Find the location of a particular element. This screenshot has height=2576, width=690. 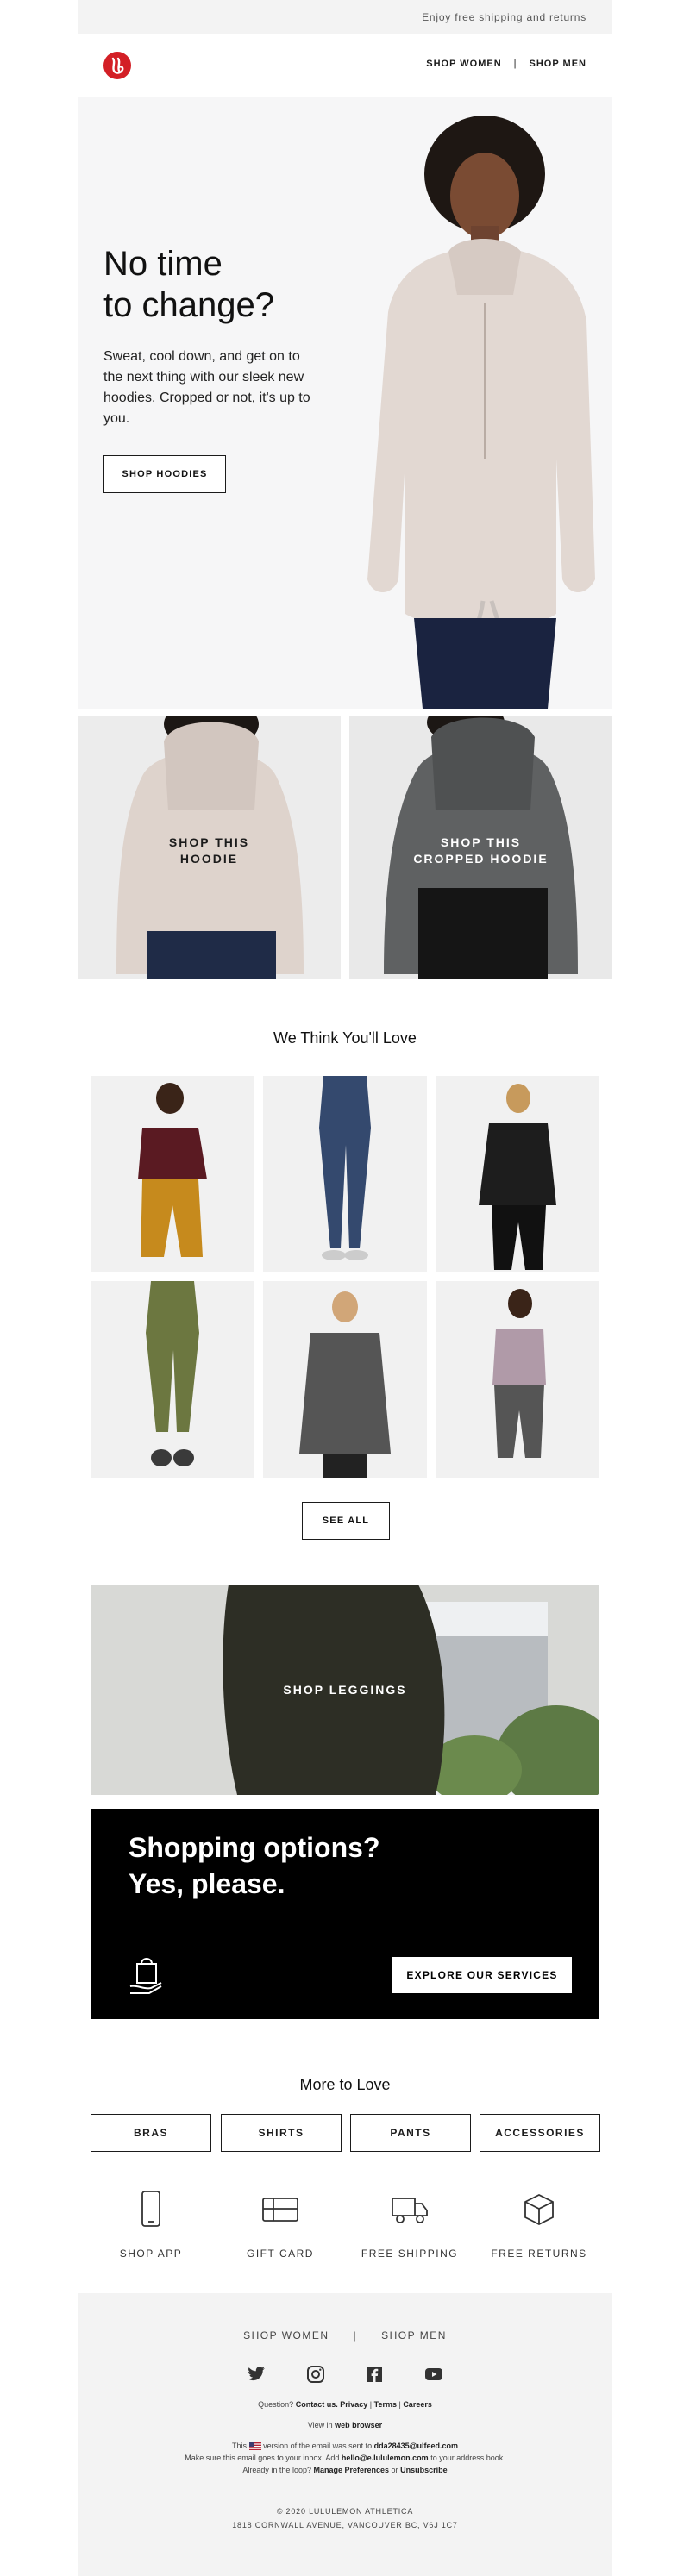

question-text: Question? is located at coordinates (276, 2404).